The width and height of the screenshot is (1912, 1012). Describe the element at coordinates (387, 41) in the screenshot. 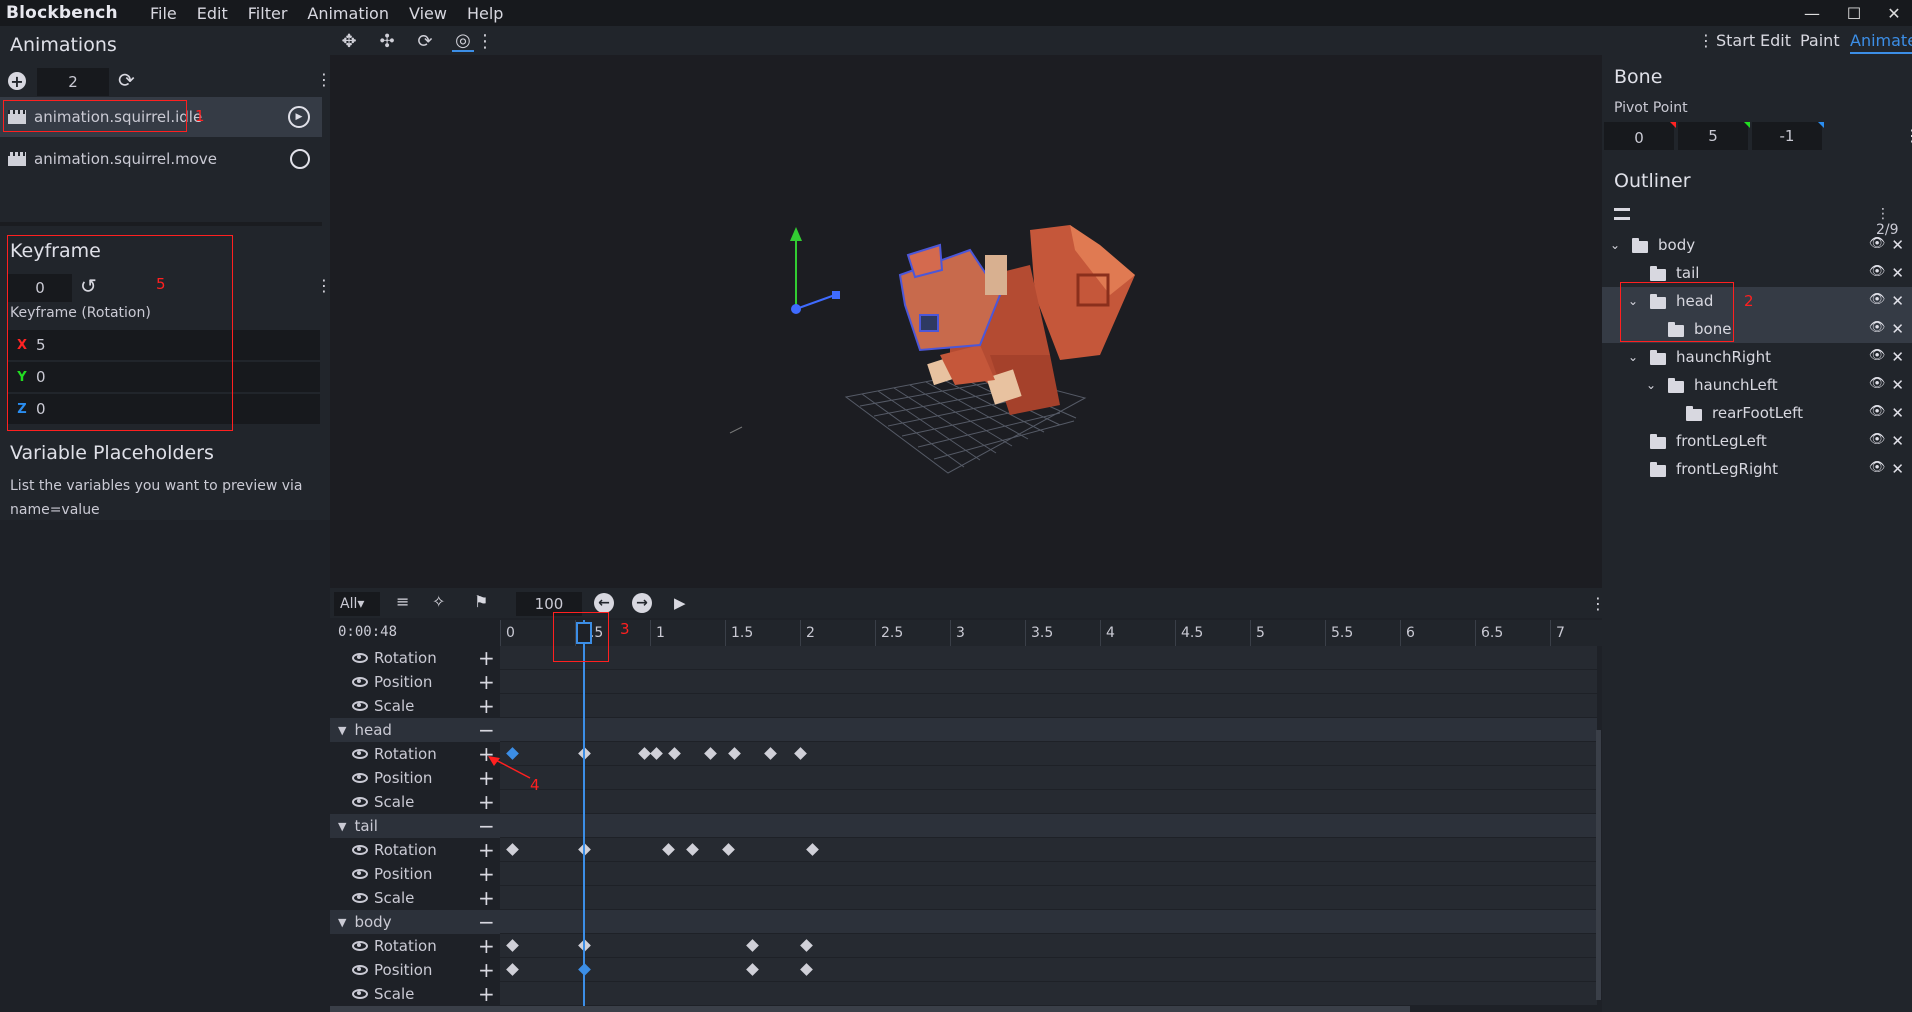

I see `move-arrows-icon: ✣` at that location.